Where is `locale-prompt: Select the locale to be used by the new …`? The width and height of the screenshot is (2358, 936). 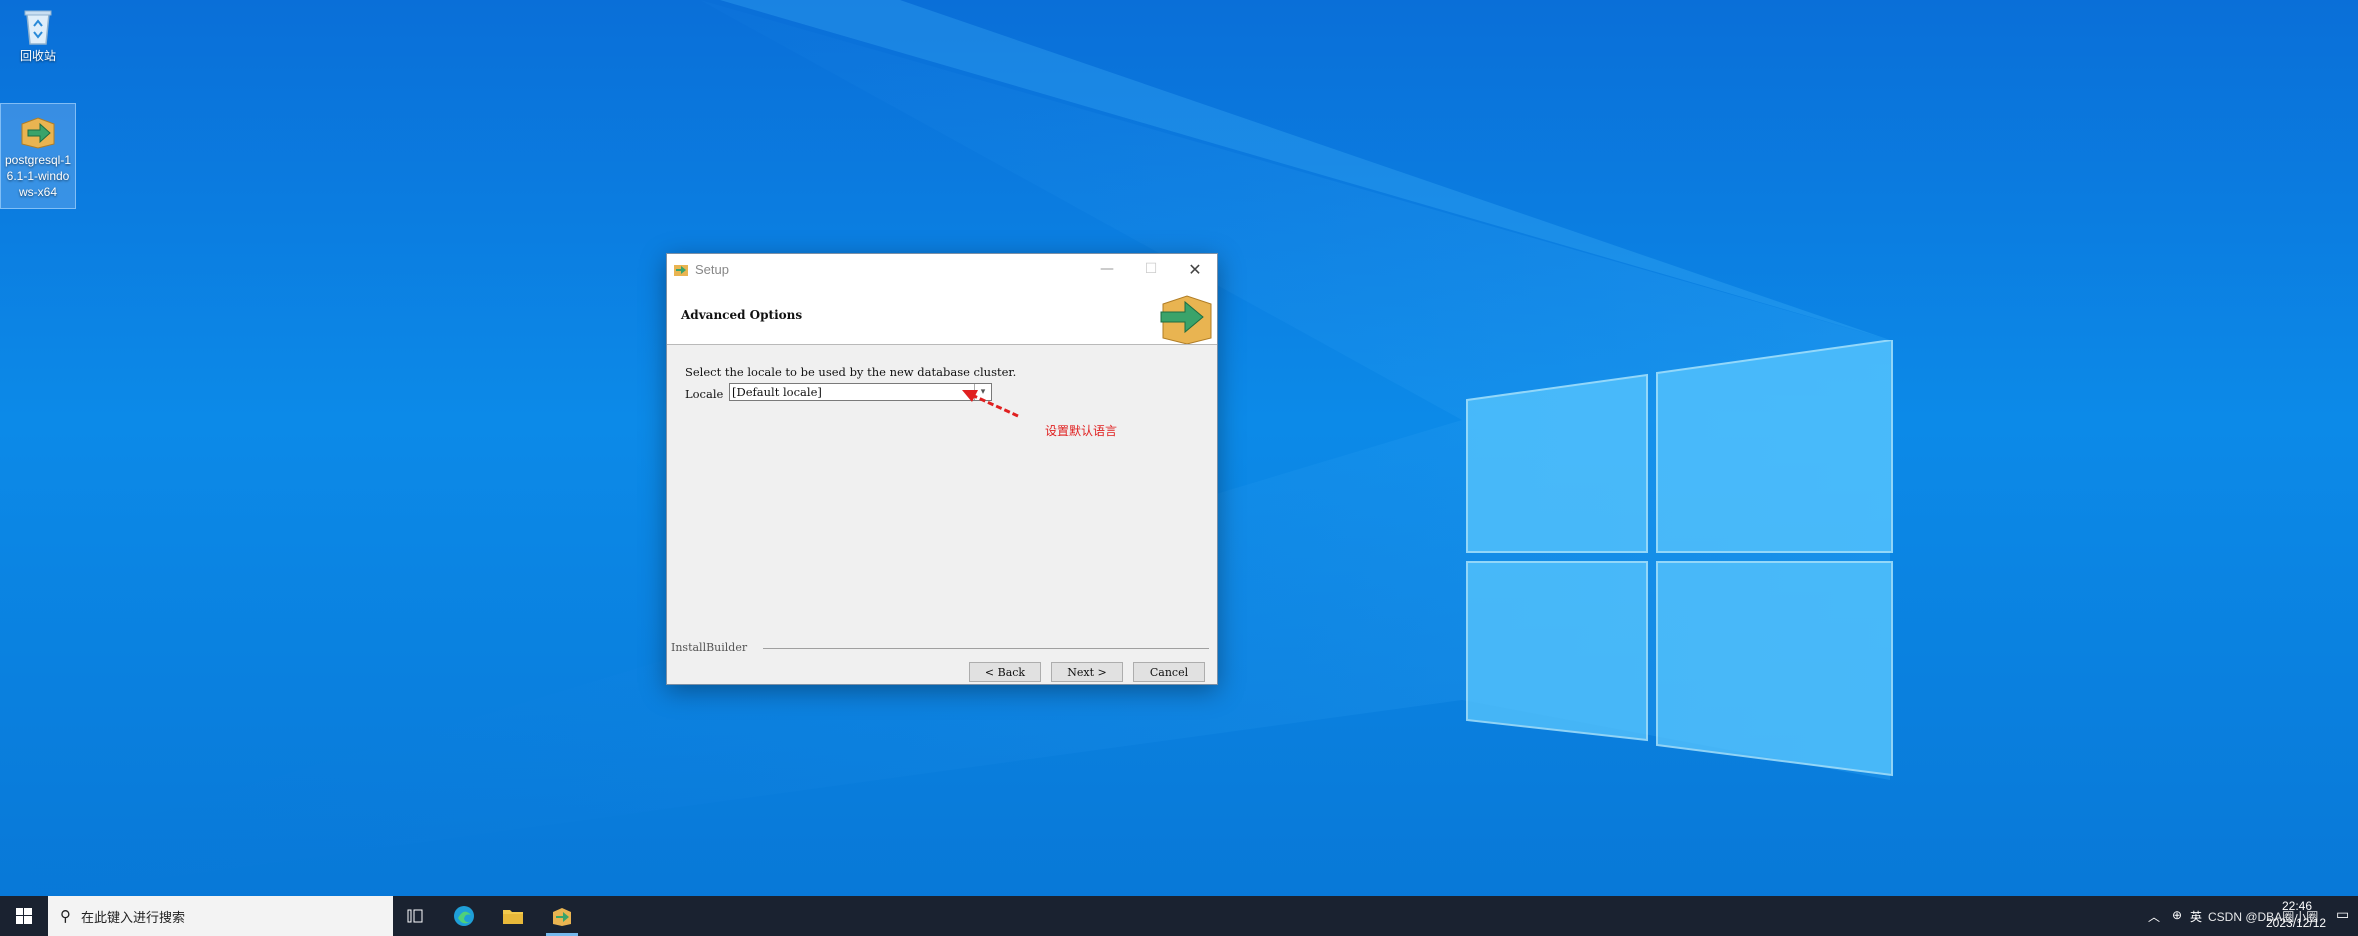 locale-prompt: Select the locale to be used by the new … is located at coordinates (851, 372).